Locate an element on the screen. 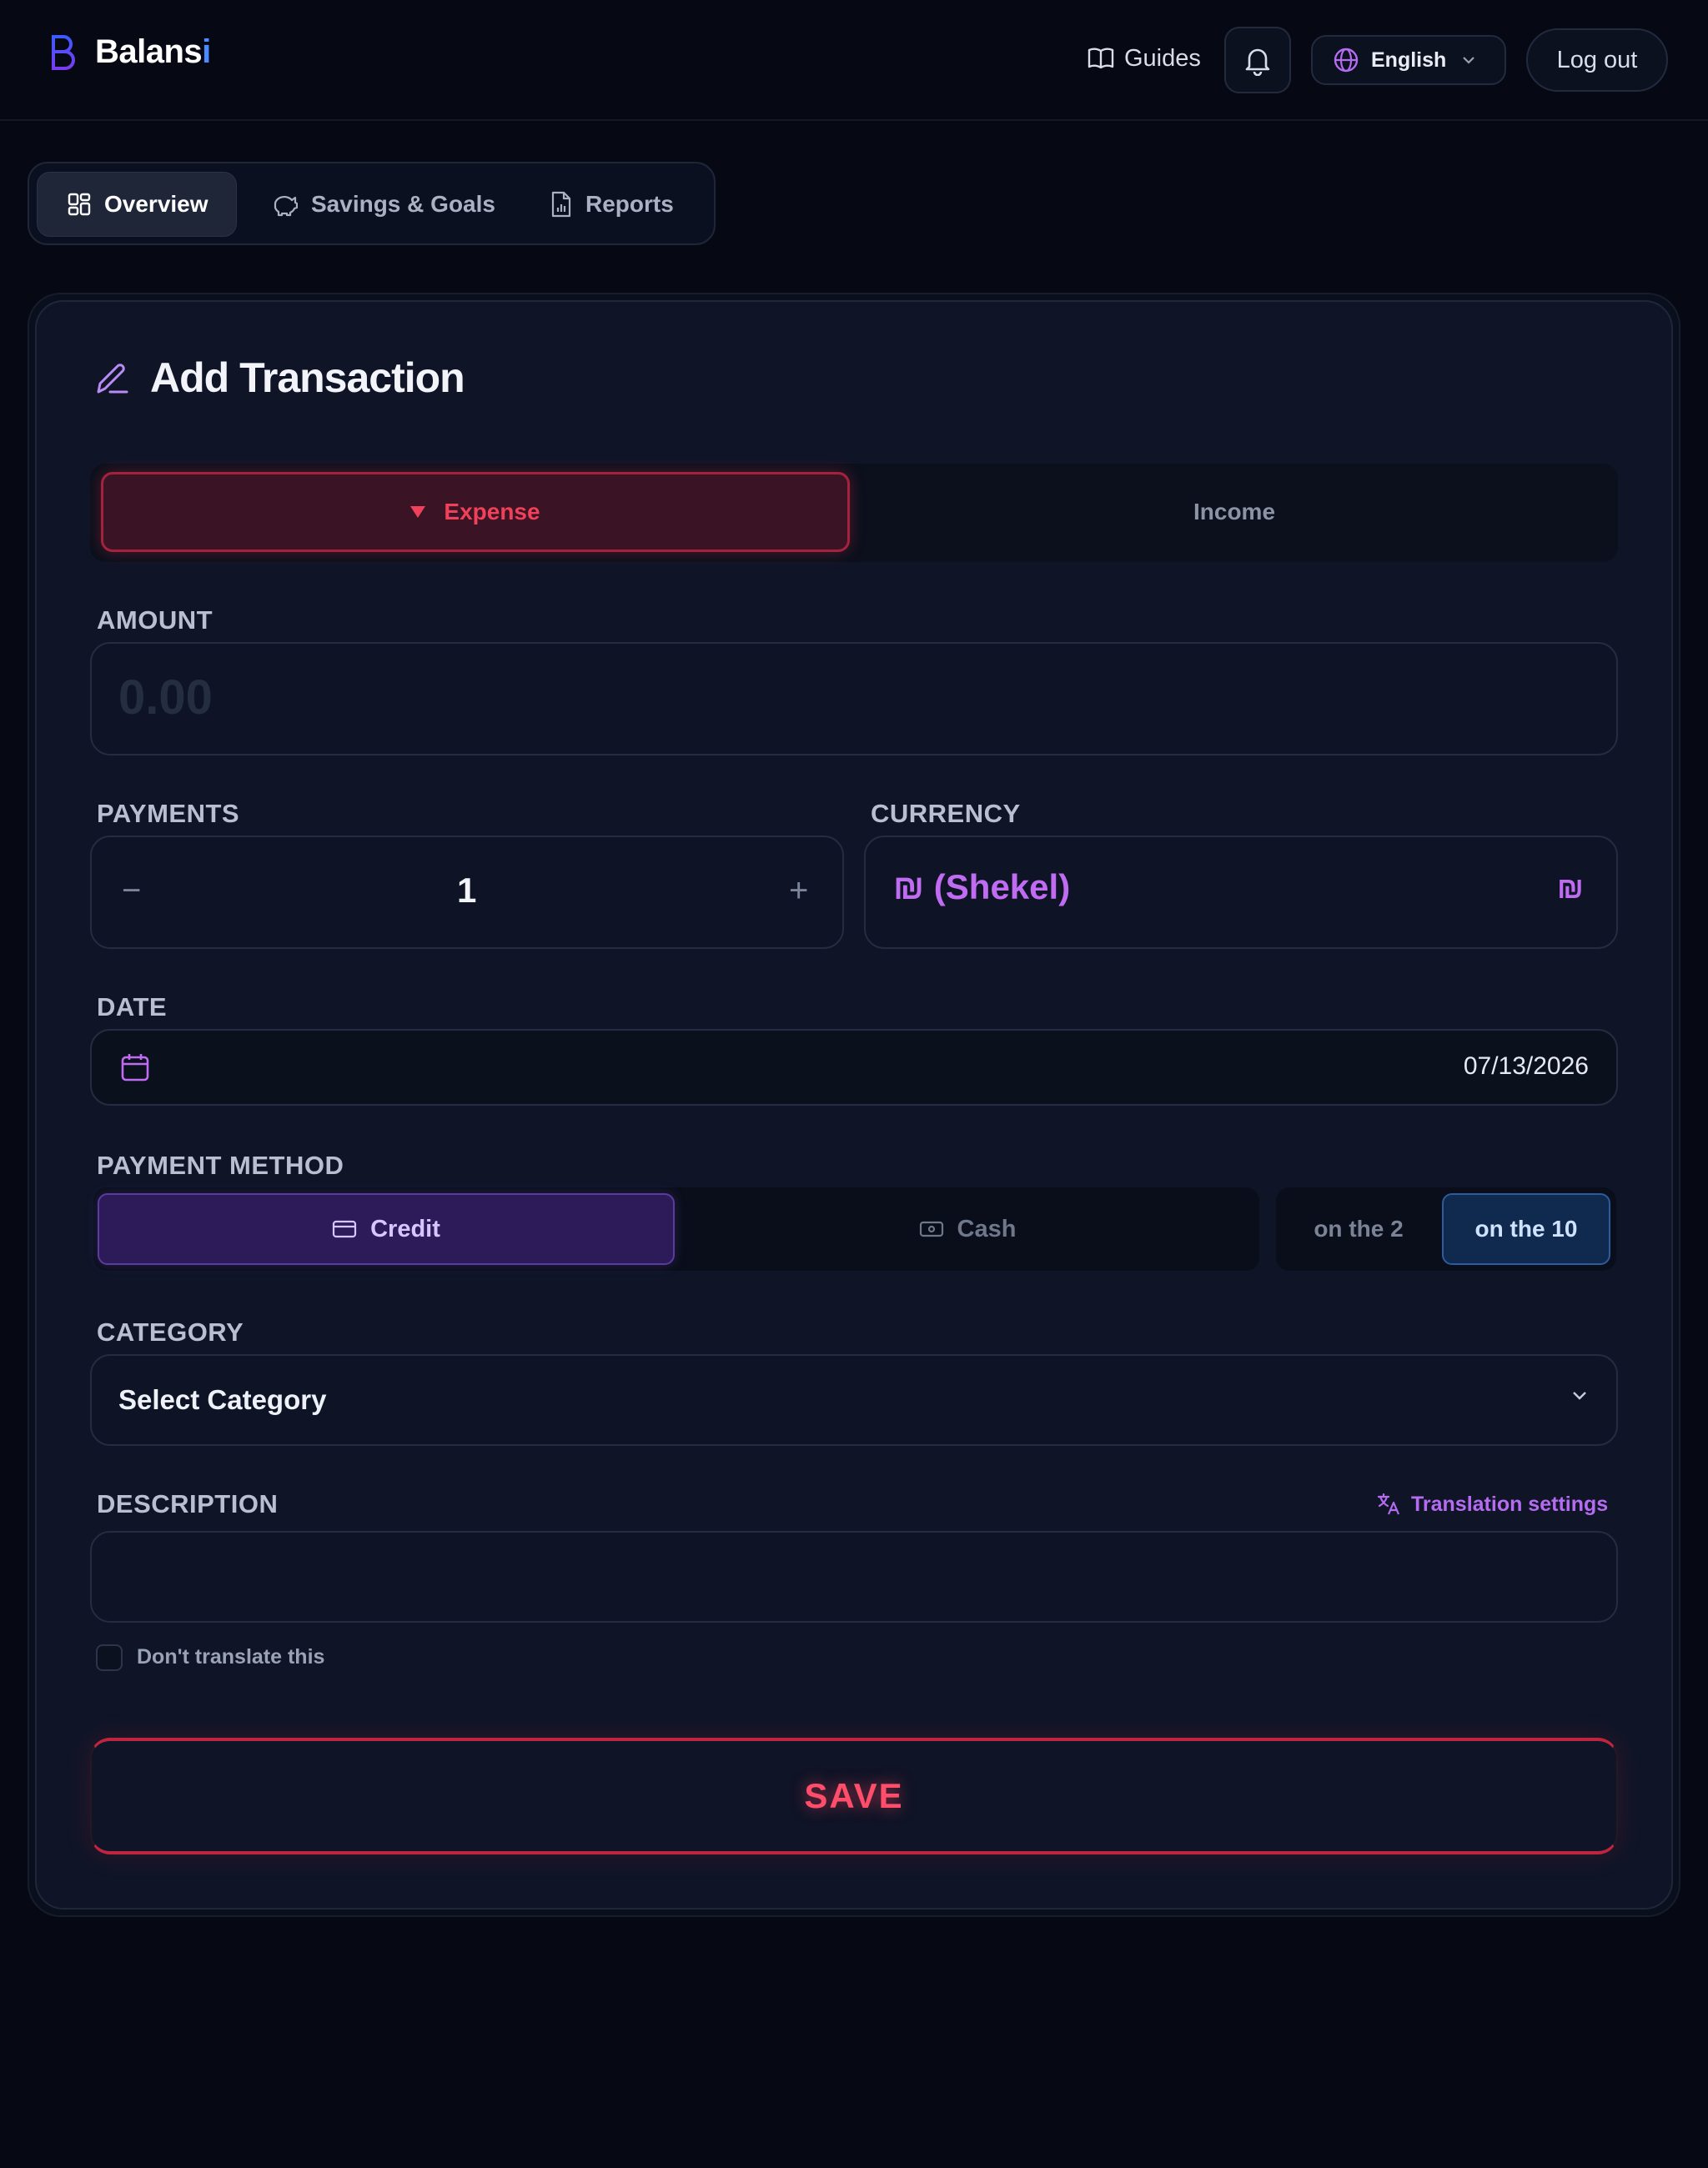 This screenshot has width=1708, height=2168. shekel-icon: ₪ is located at coordinates (1570, 888).